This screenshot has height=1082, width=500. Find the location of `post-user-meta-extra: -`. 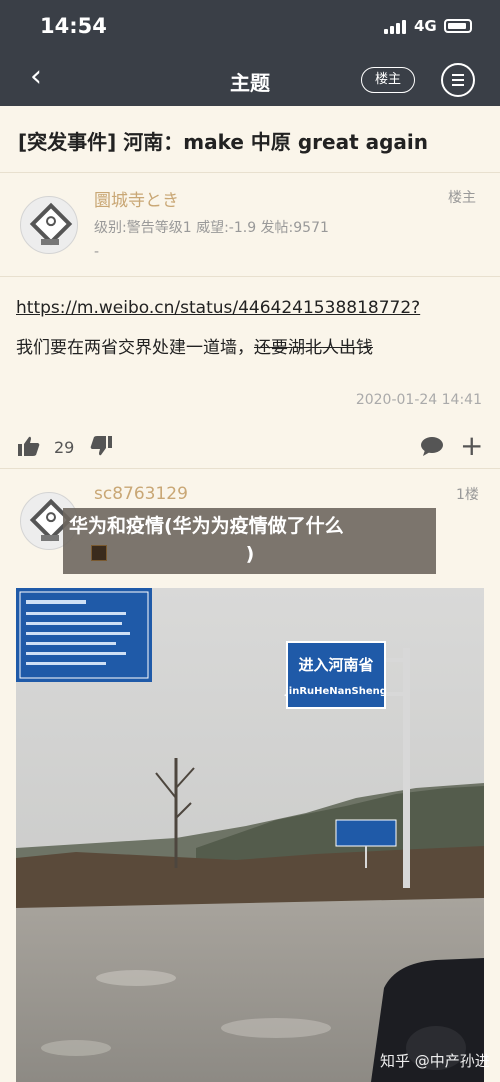

post-user-meta-extra: - is located at coordinates (97, 252).